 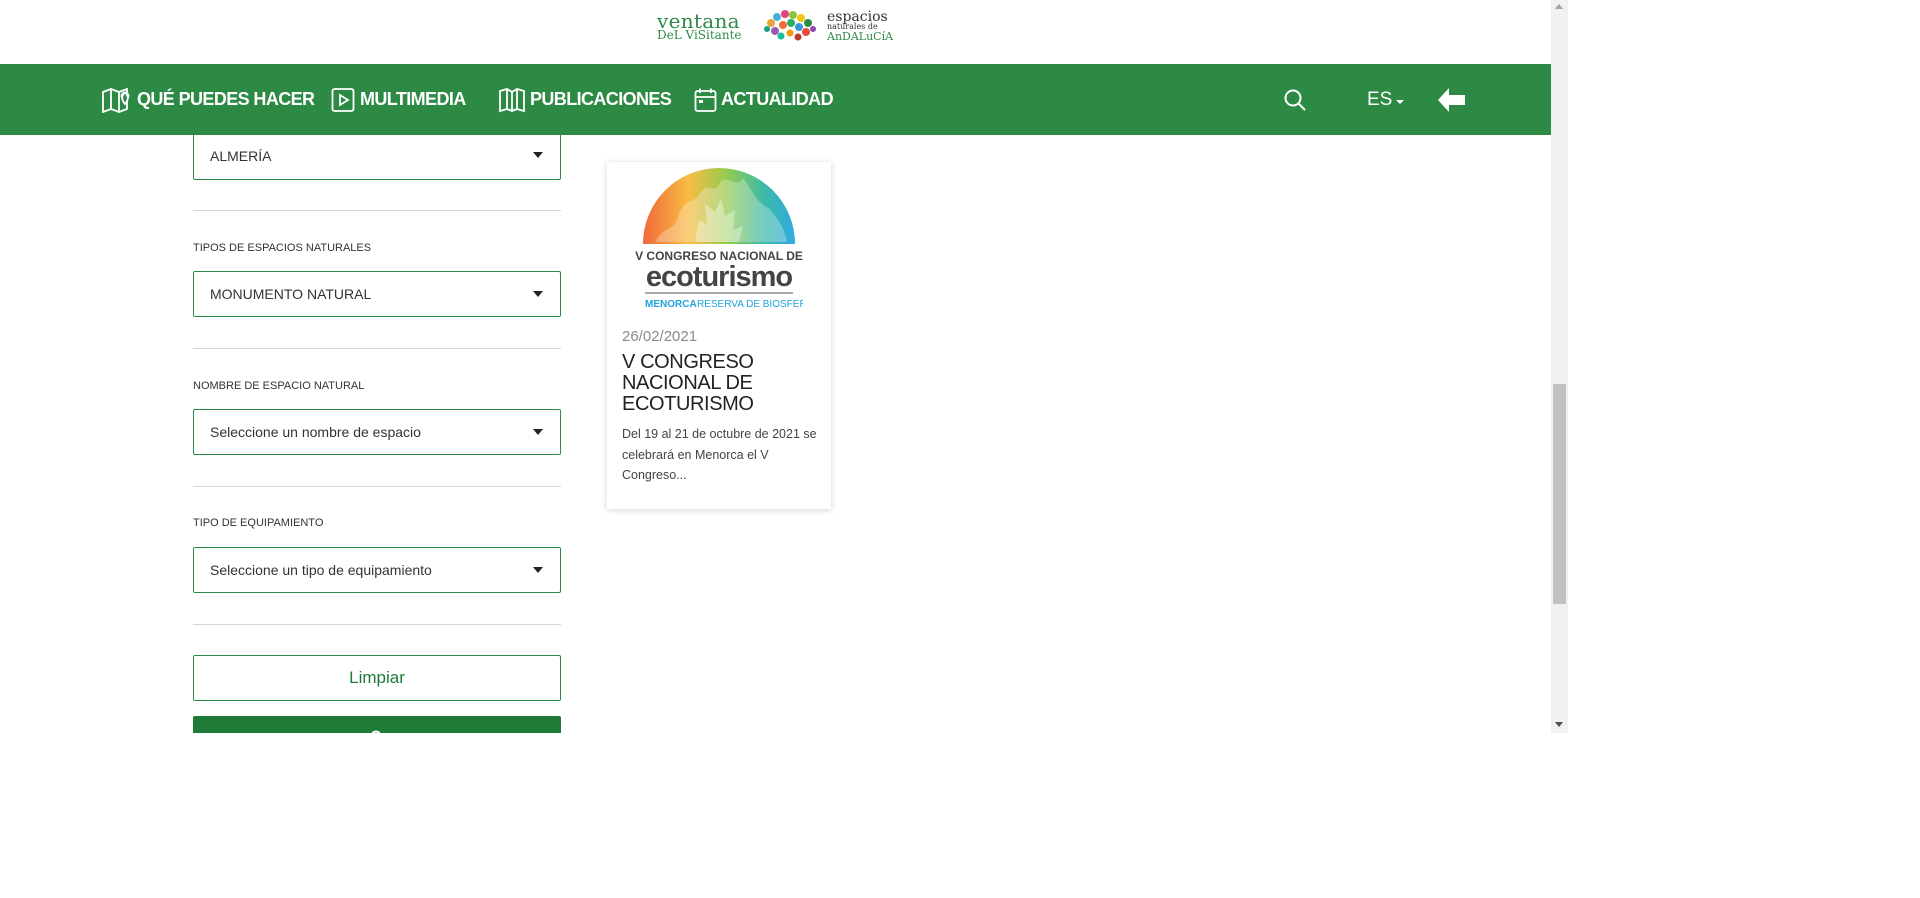 I want to click on tipos-select: MONUMENTO NATURAL, so click(x=377, y=294).